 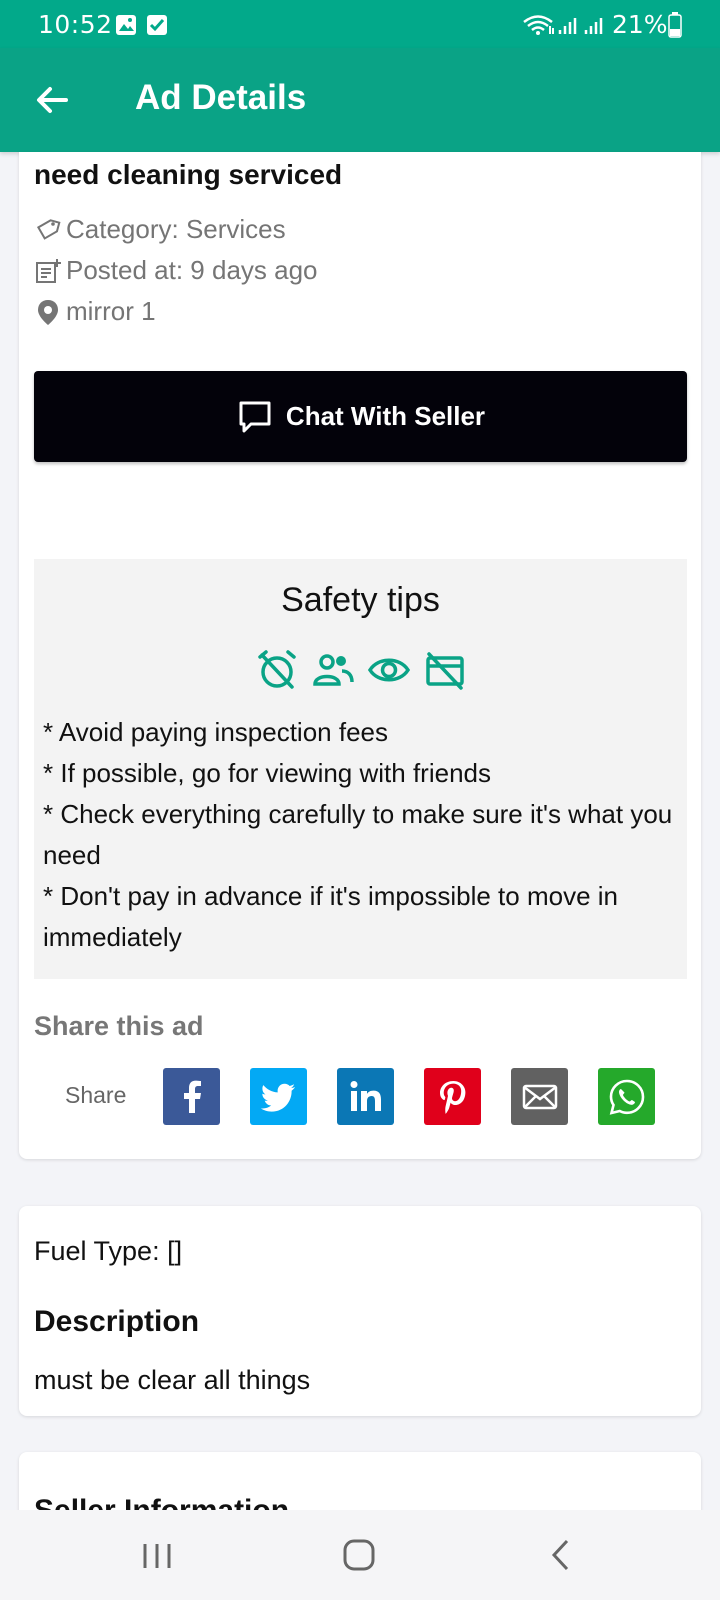 I want to click on system-nav-bar, so click(x=360, y=1555).